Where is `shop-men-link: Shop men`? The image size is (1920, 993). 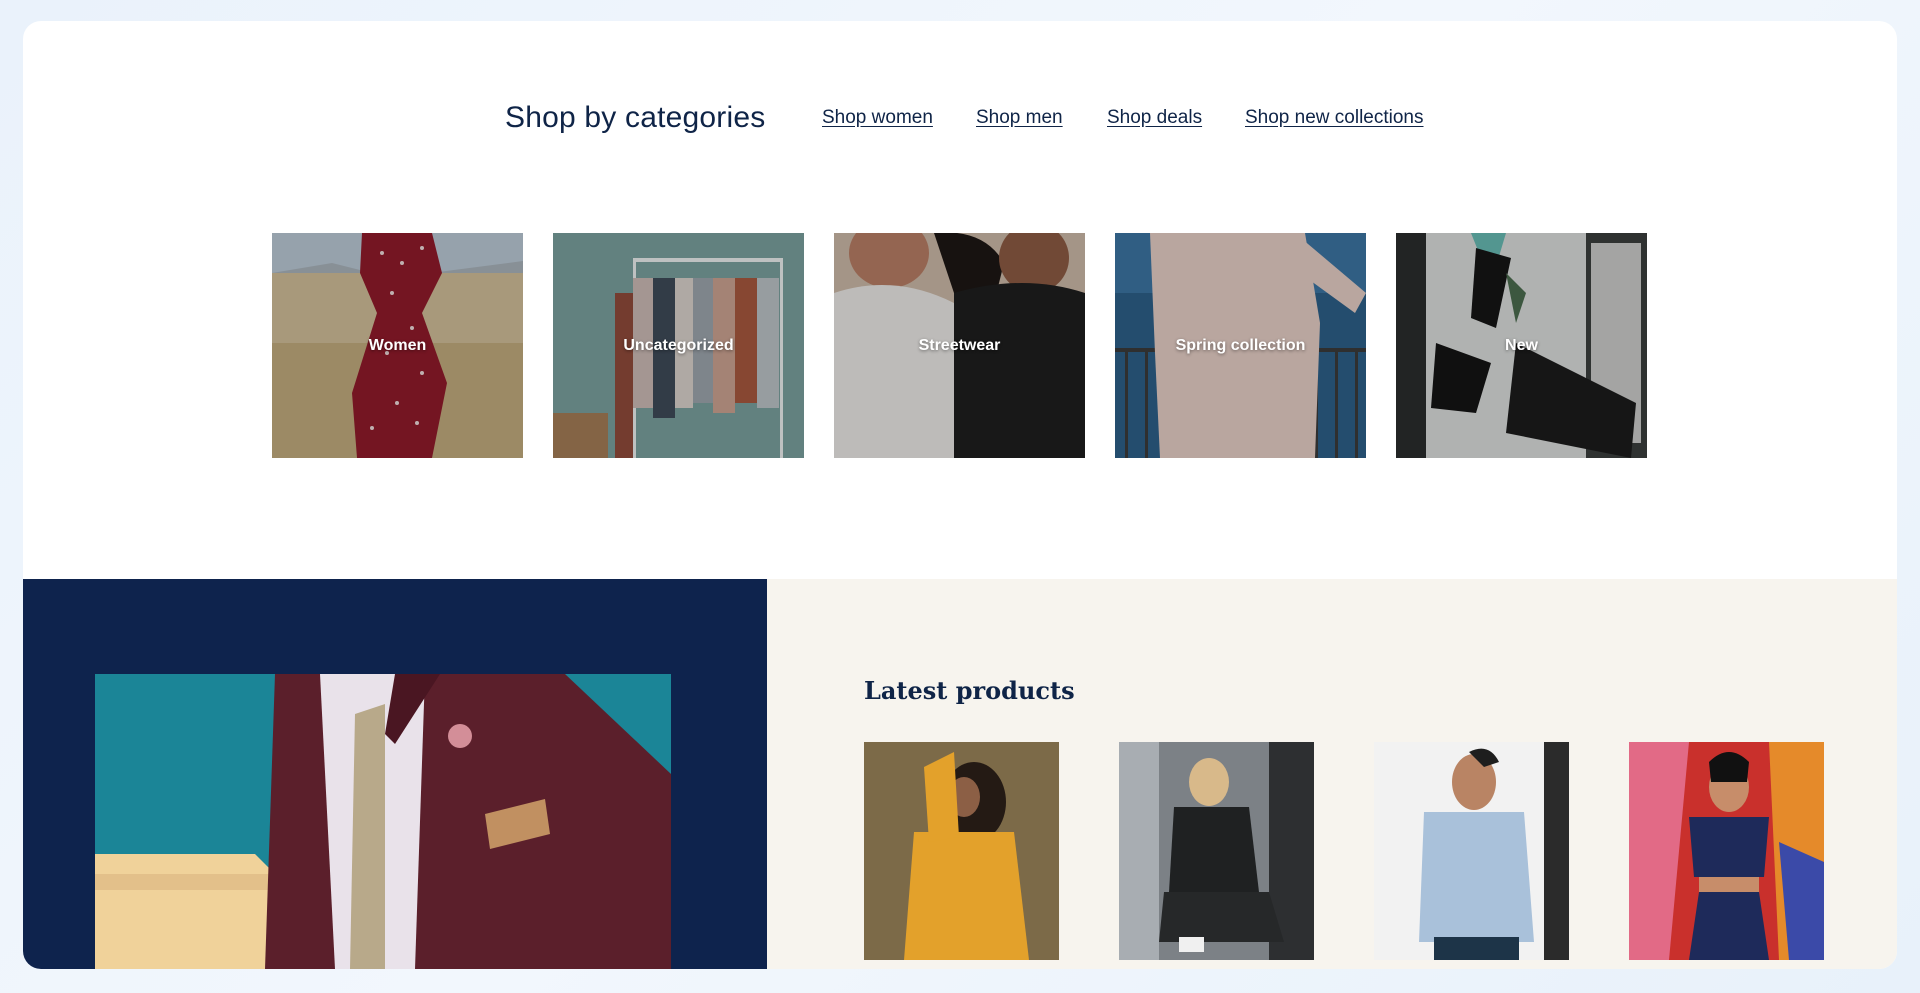 shop-men-link: Shop men is located at coordinates (1019, 118).